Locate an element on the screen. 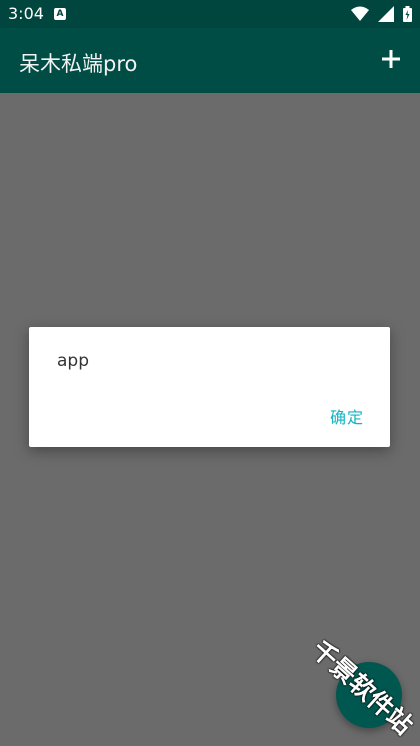  floating-action-button is located at coordinates (369, 695).